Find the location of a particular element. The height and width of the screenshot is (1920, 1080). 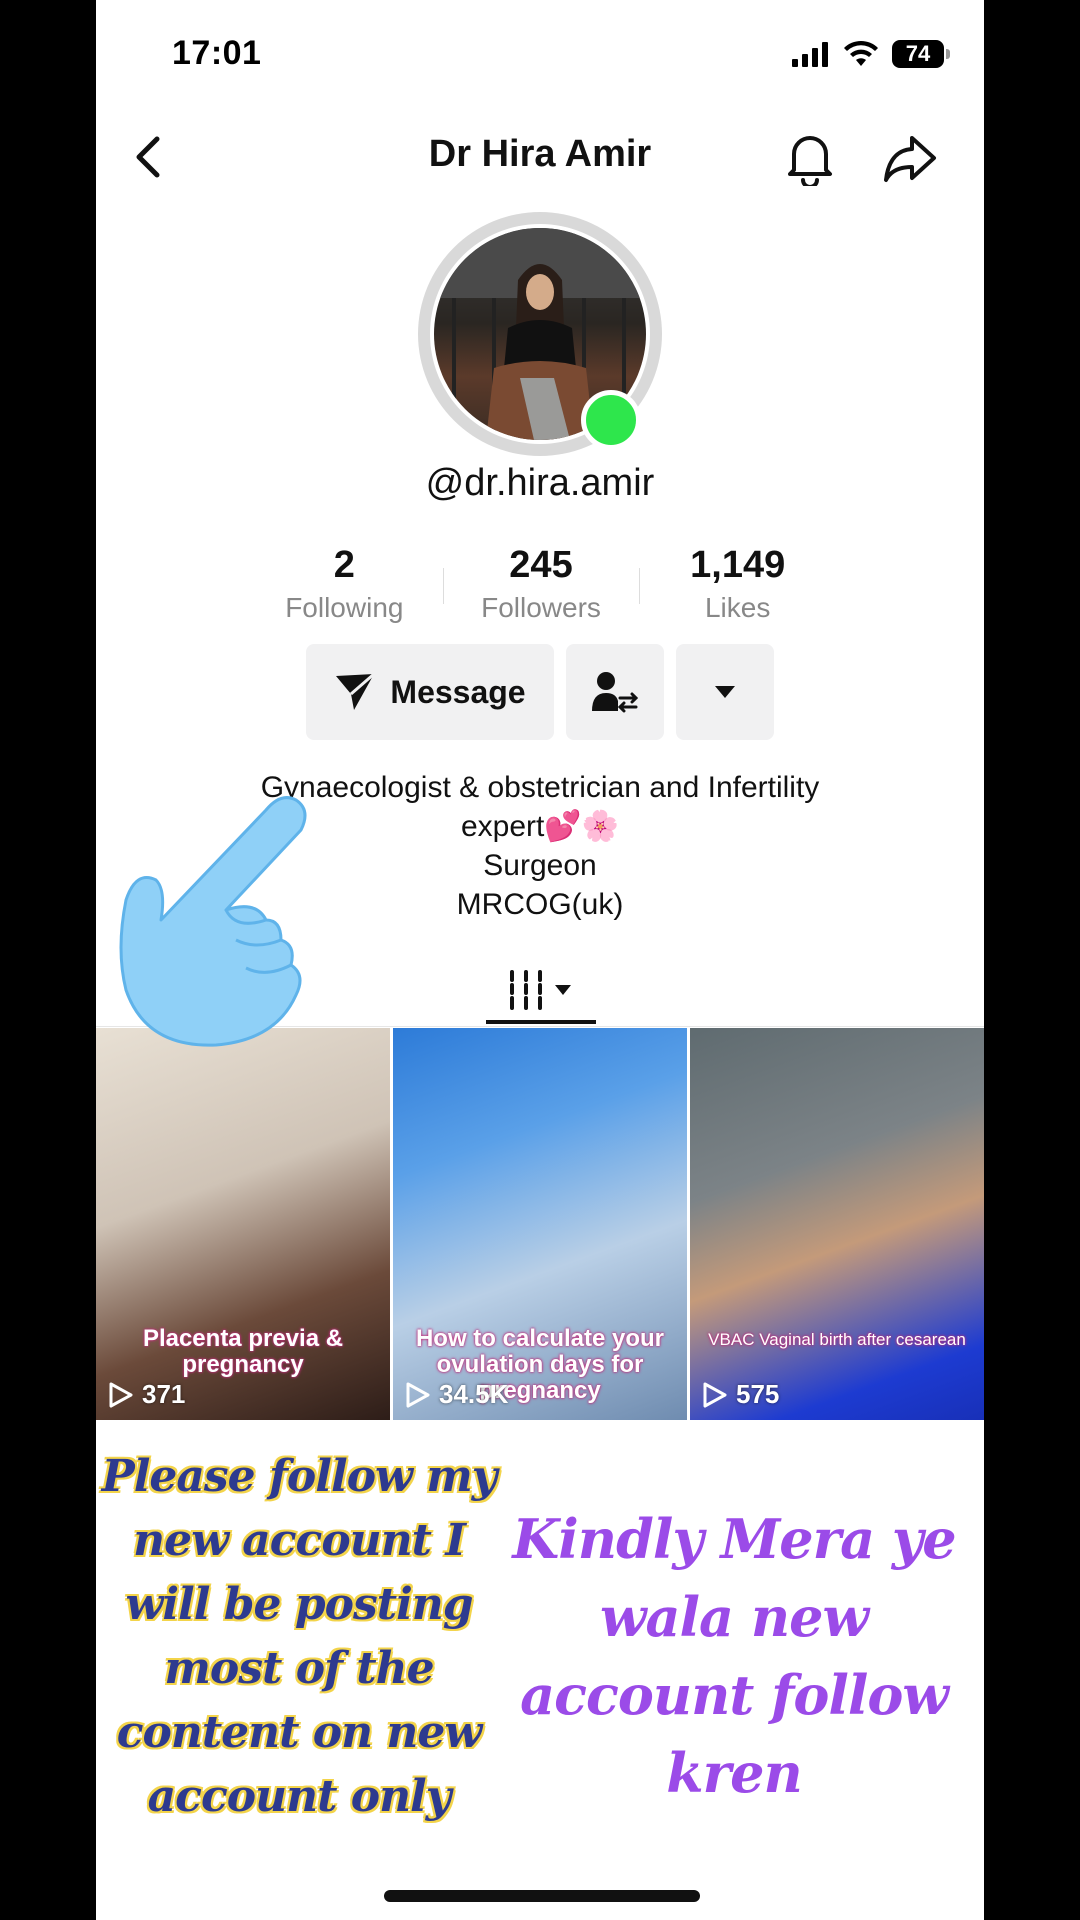

more-options-button is located at coordinates (725, 692).